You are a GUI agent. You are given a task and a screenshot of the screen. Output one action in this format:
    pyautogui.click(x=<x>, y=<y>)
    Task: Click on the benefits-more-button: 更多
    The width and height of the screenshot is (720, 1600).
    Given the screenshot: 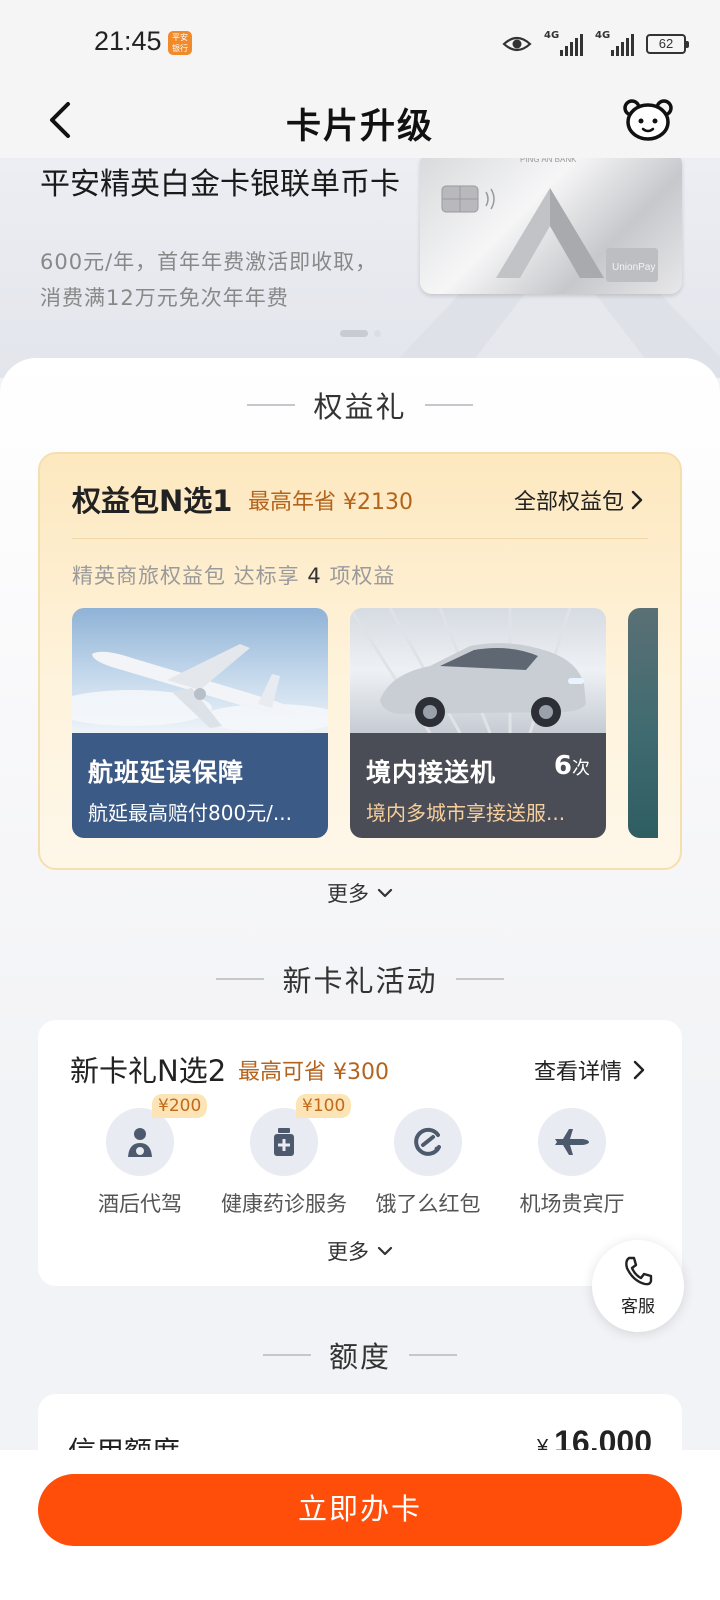 What is the action you would take?
    pyautogui.click(x=360, y=893)
    